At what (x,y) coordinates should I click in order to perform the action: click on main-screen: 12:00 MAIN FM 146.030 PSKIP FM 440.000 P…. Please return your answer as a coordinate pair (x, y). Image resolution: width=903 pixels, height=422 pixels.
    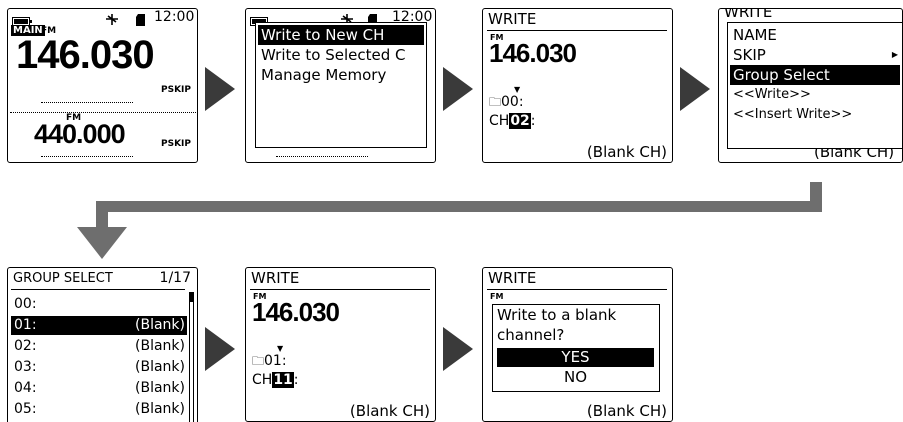
    Looking at the image, I should click on (102, 85).